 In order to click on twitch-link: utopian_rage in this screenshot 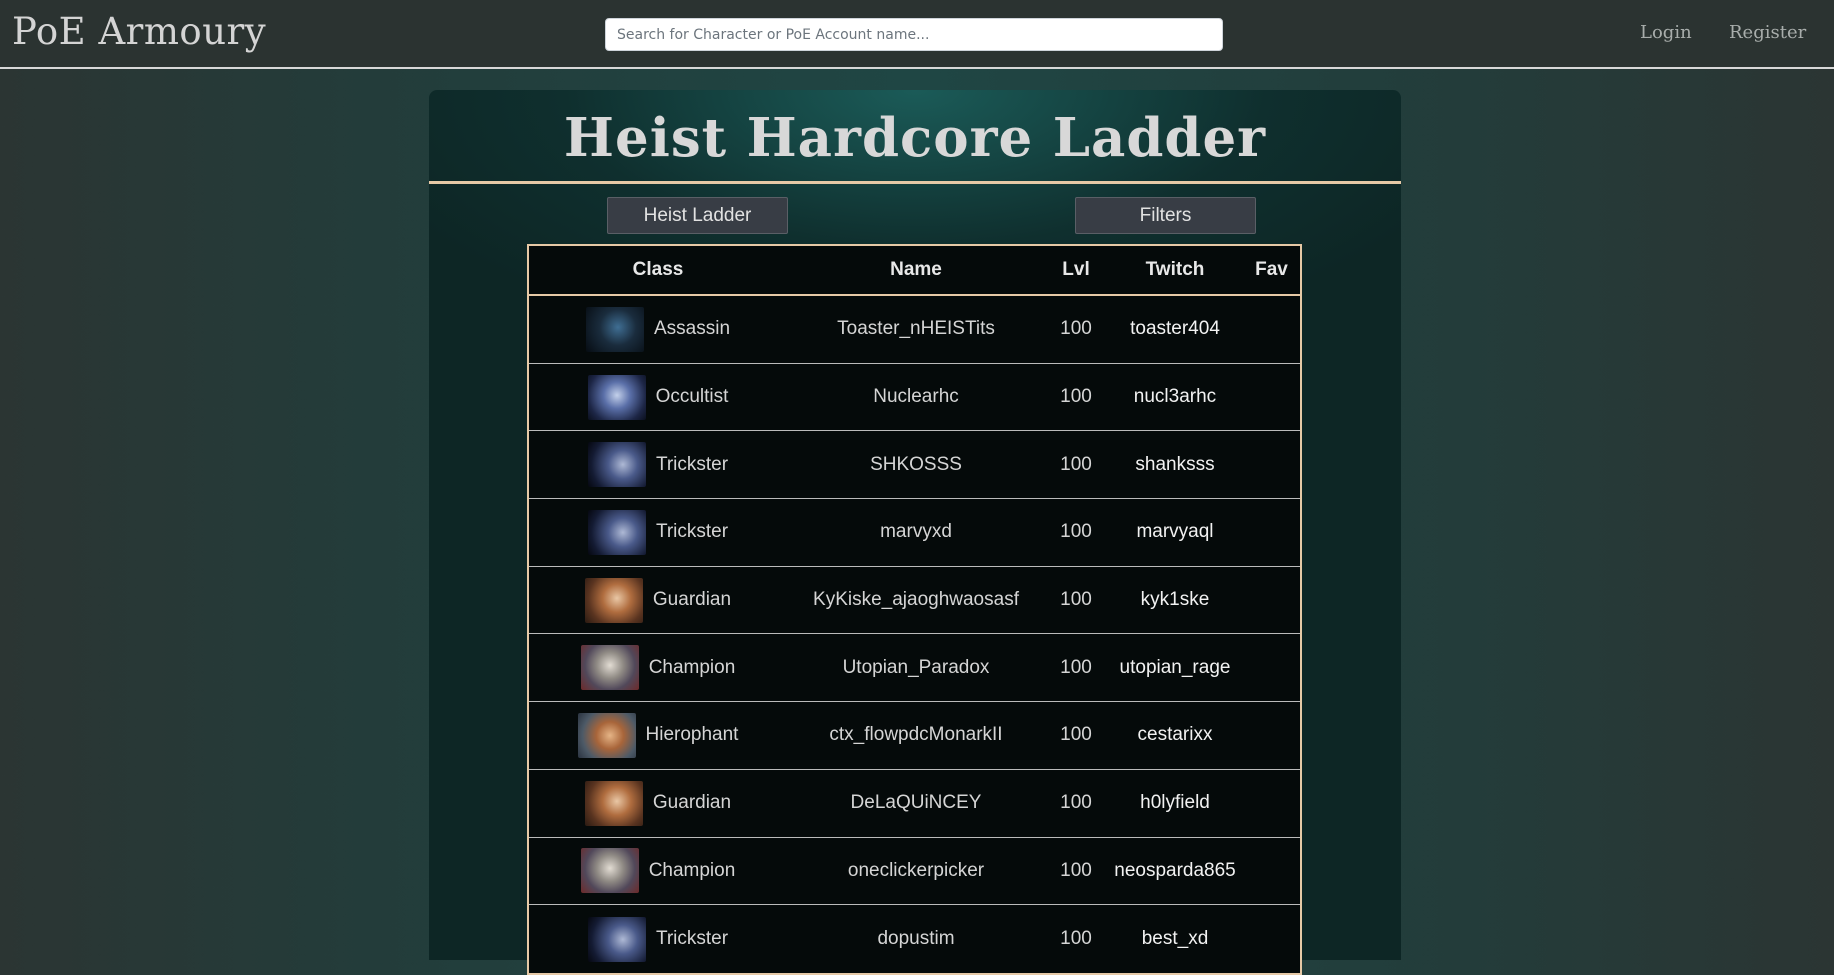, I will do `click(1175, 668)`.